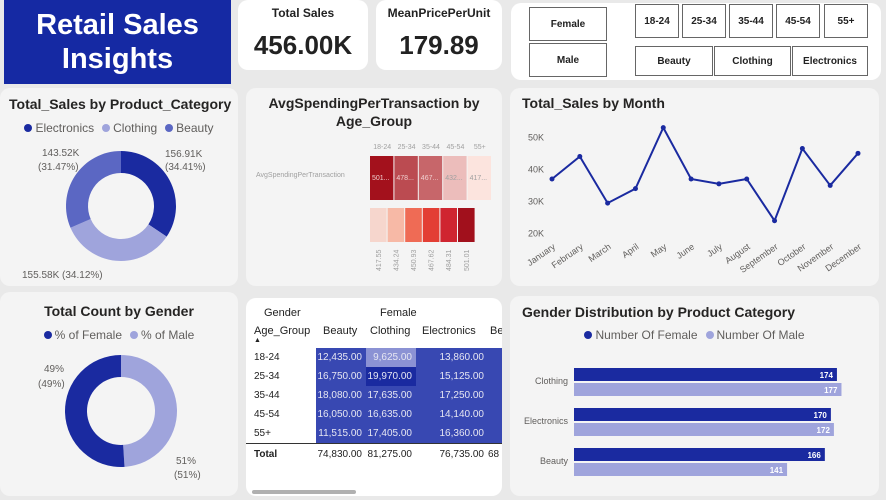 Image resolution: width=886 pixels, height=500 pixels. I want to click on row-label-25-34: 25-34, so click(267, 376).